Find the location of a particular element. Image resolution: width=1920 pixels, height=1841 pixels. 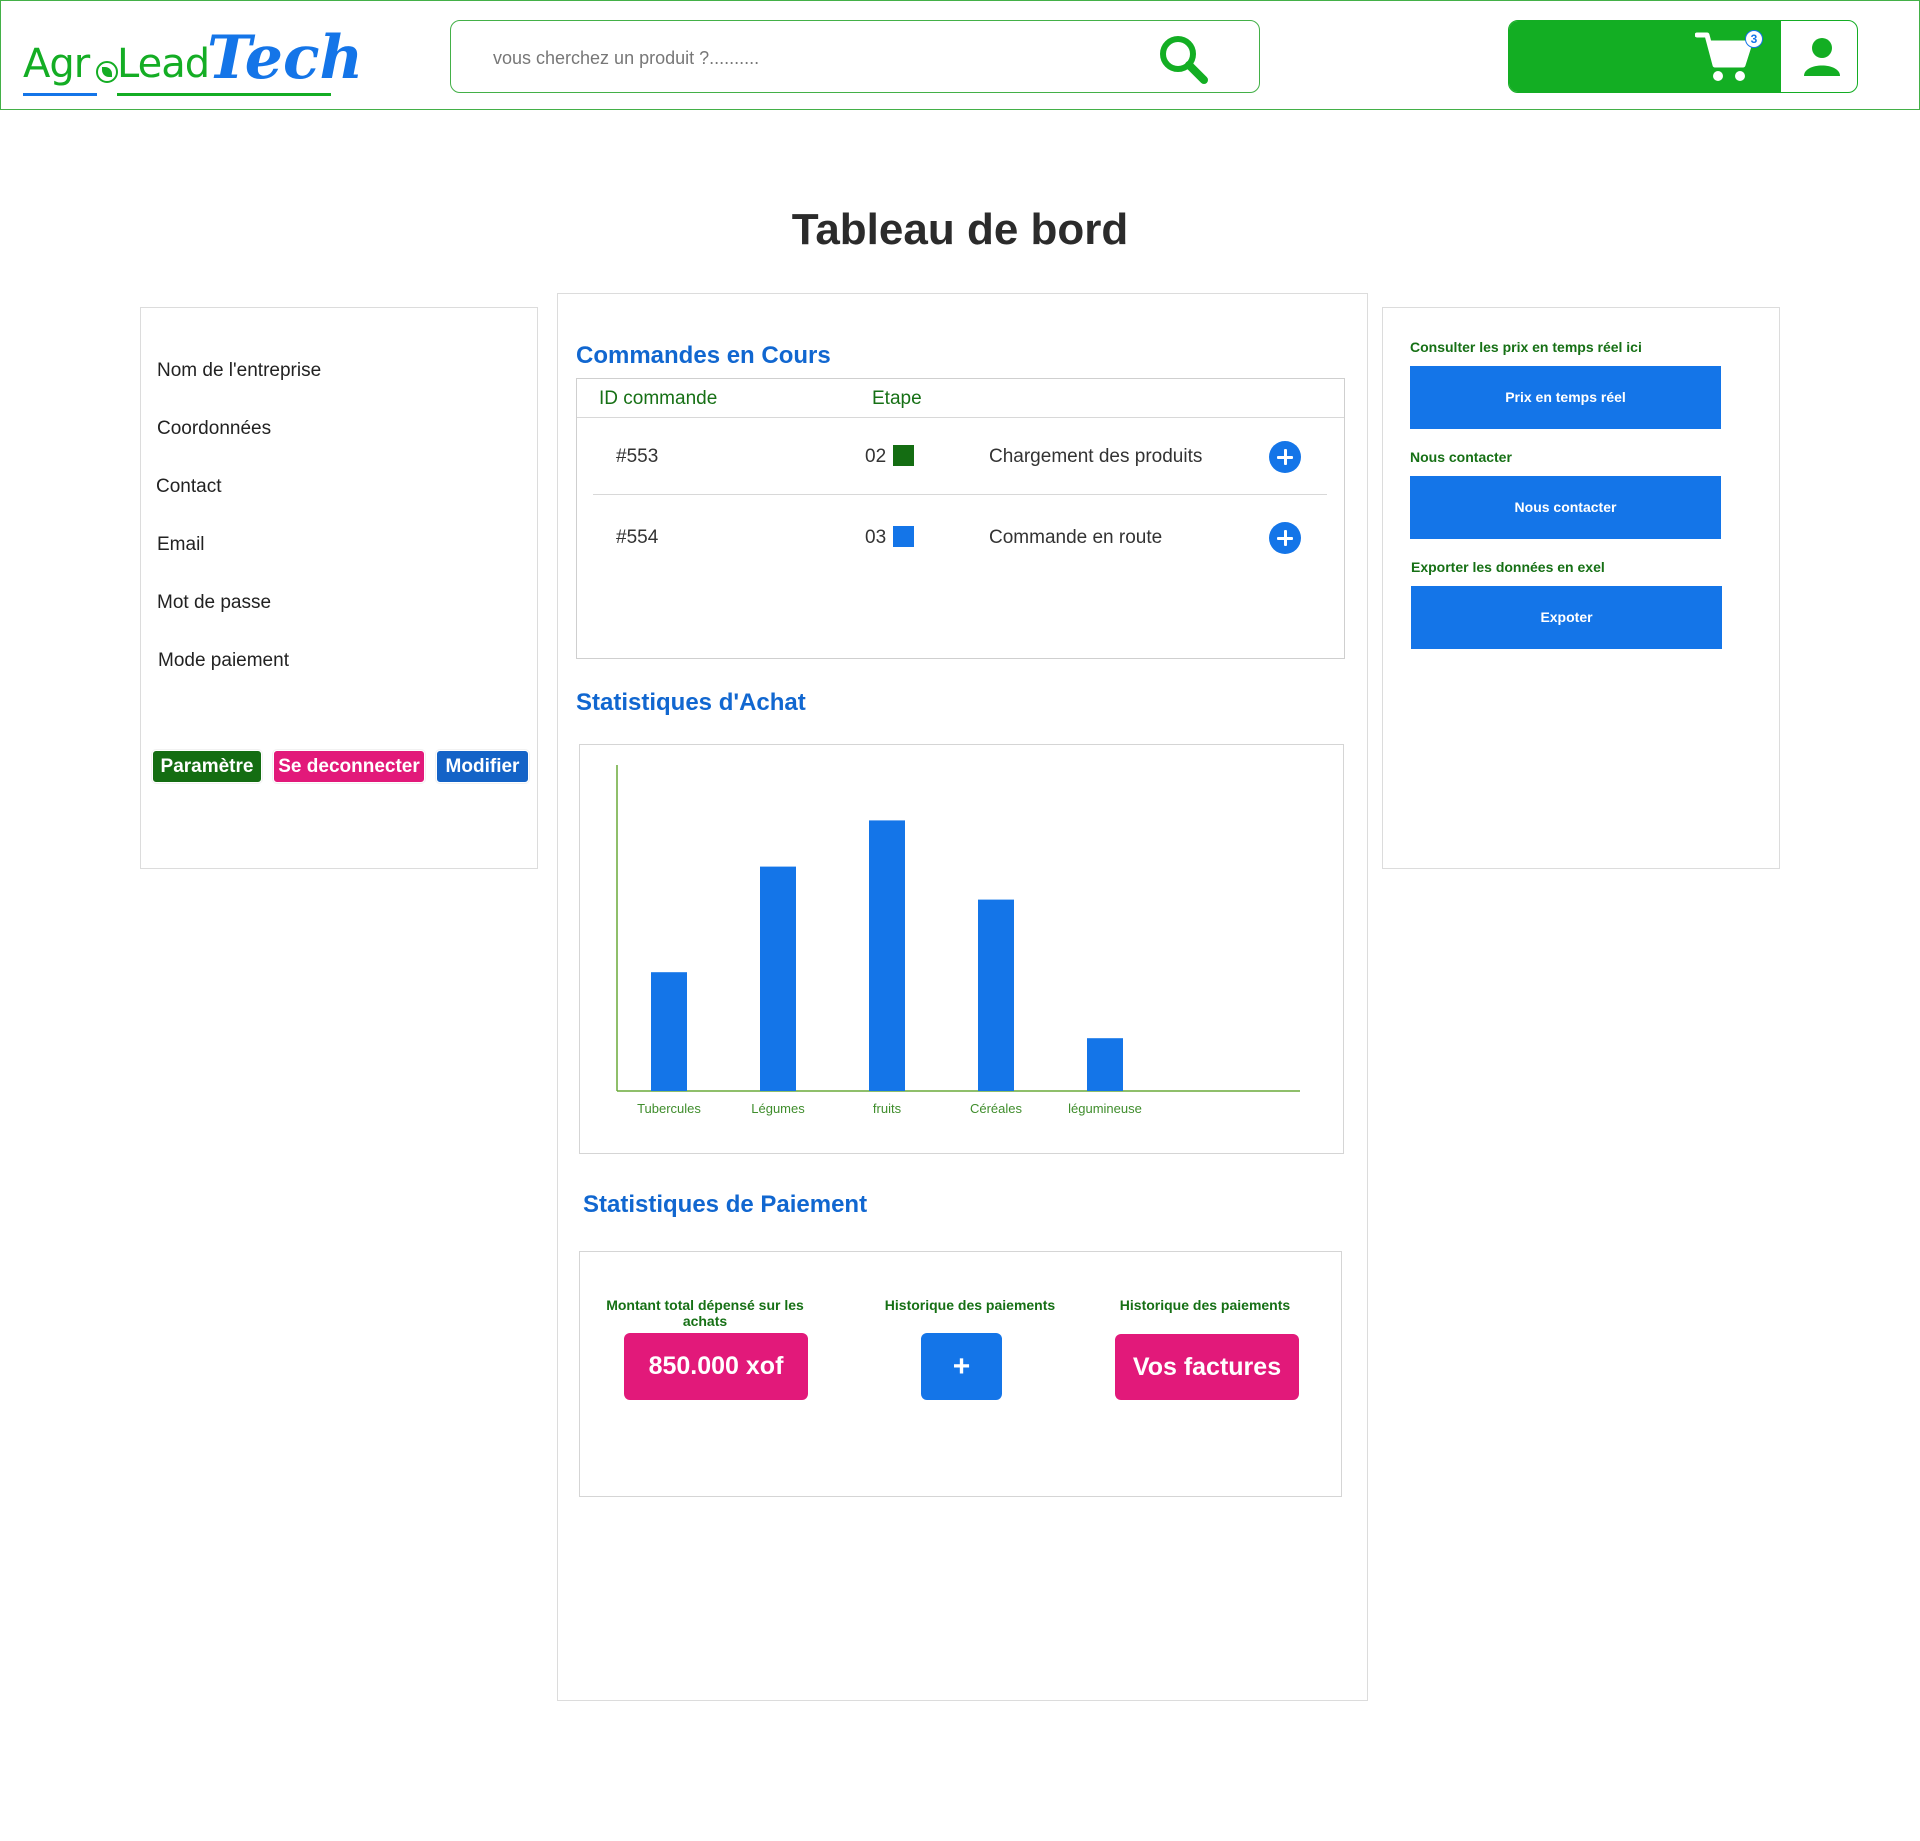

export-button: Expoter is located at coordinates (1566, 617).